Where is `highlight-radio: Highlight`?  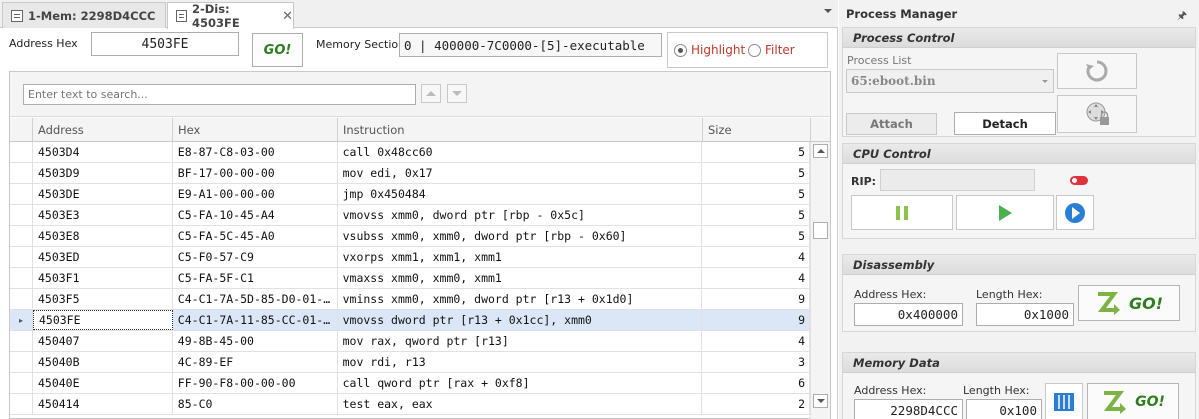 highlight-radio: Highlight is located at coordinates (709, 50).